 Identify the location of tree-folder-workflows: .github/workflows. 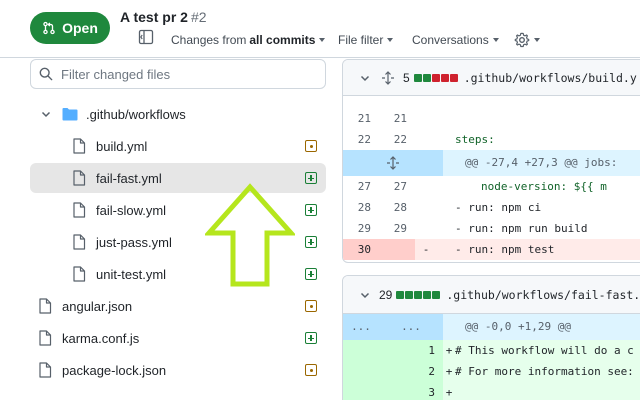
(178, 114).